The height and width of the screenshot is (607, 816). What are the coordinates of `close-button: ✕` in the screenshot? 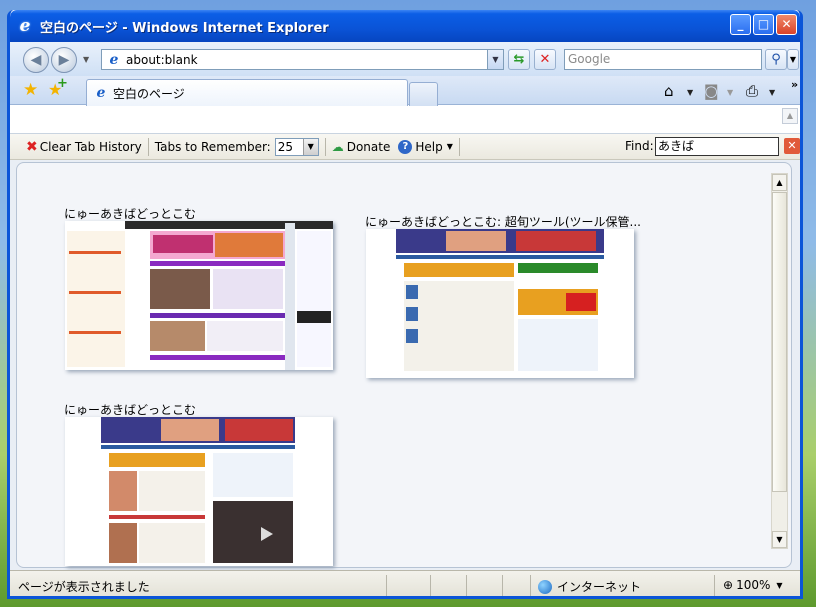 It's located at (786, 24).